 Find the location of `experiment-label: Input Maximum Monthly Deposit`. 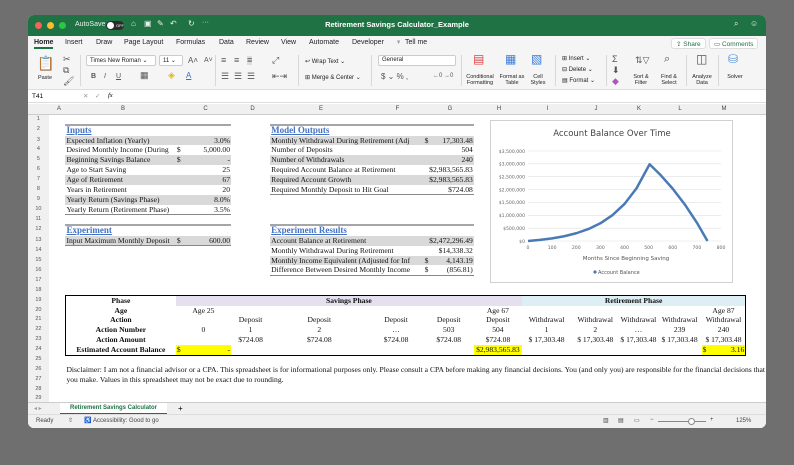

experiment-label: Input Maximum Monthly Deposit is located at coordinates (120, 241).